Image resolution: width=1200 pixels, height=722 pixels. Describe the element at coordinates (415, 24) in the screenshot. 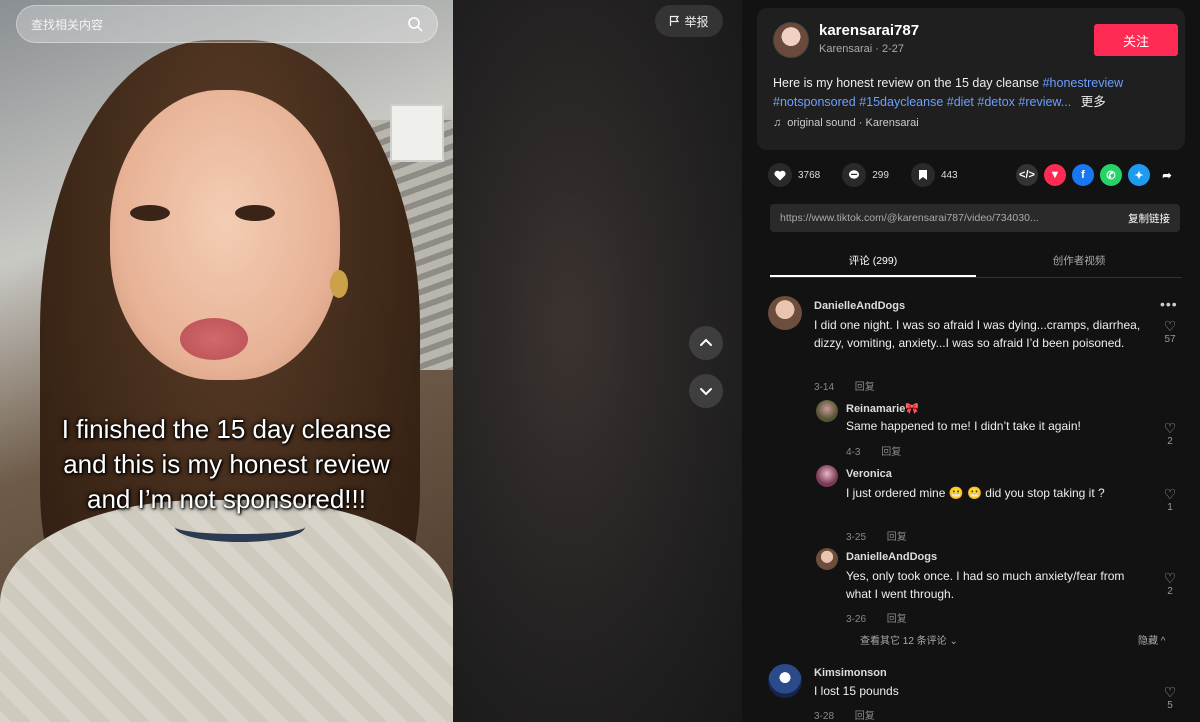

I see `search-icon` at that location.